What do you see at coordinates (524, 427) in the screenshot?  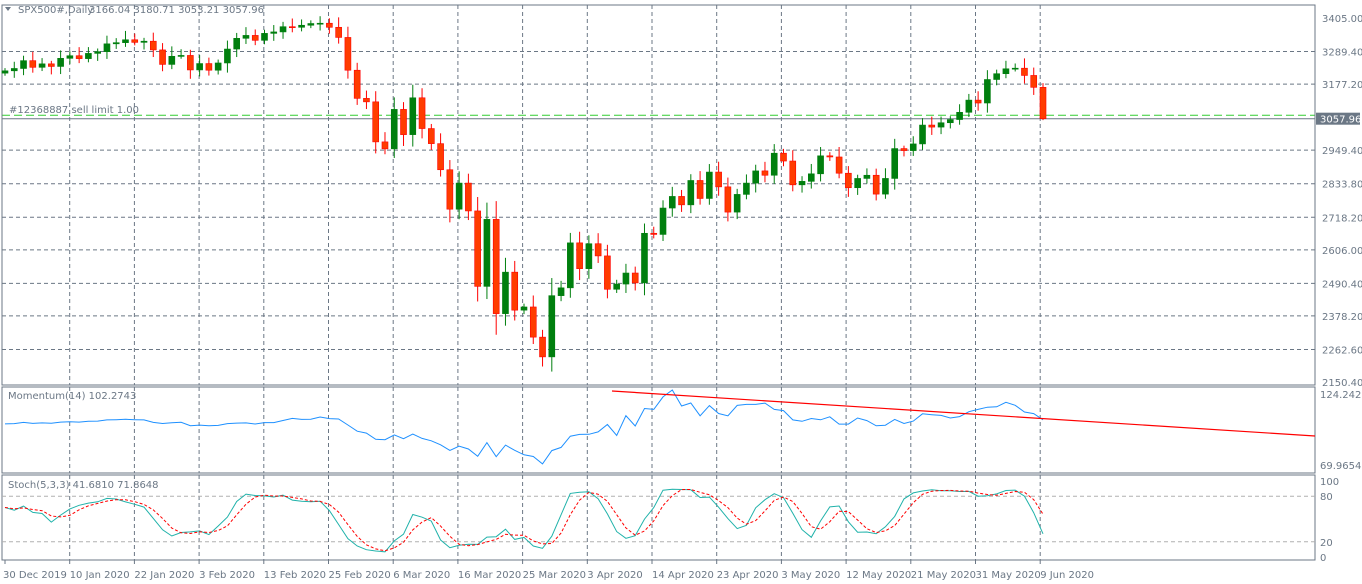 I see `momentum-line` at bounding box center [524, 427].